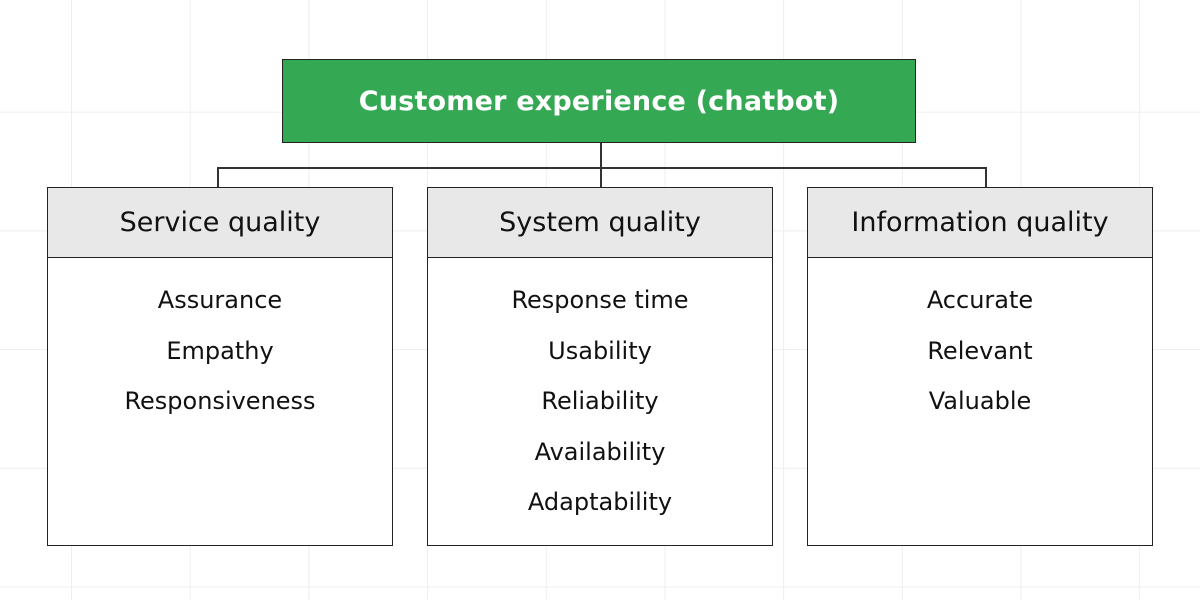  What do you see at coordinates (600, 223) in the screenshot?
I see `category-title: System quality` at bounding box center [600, 223].